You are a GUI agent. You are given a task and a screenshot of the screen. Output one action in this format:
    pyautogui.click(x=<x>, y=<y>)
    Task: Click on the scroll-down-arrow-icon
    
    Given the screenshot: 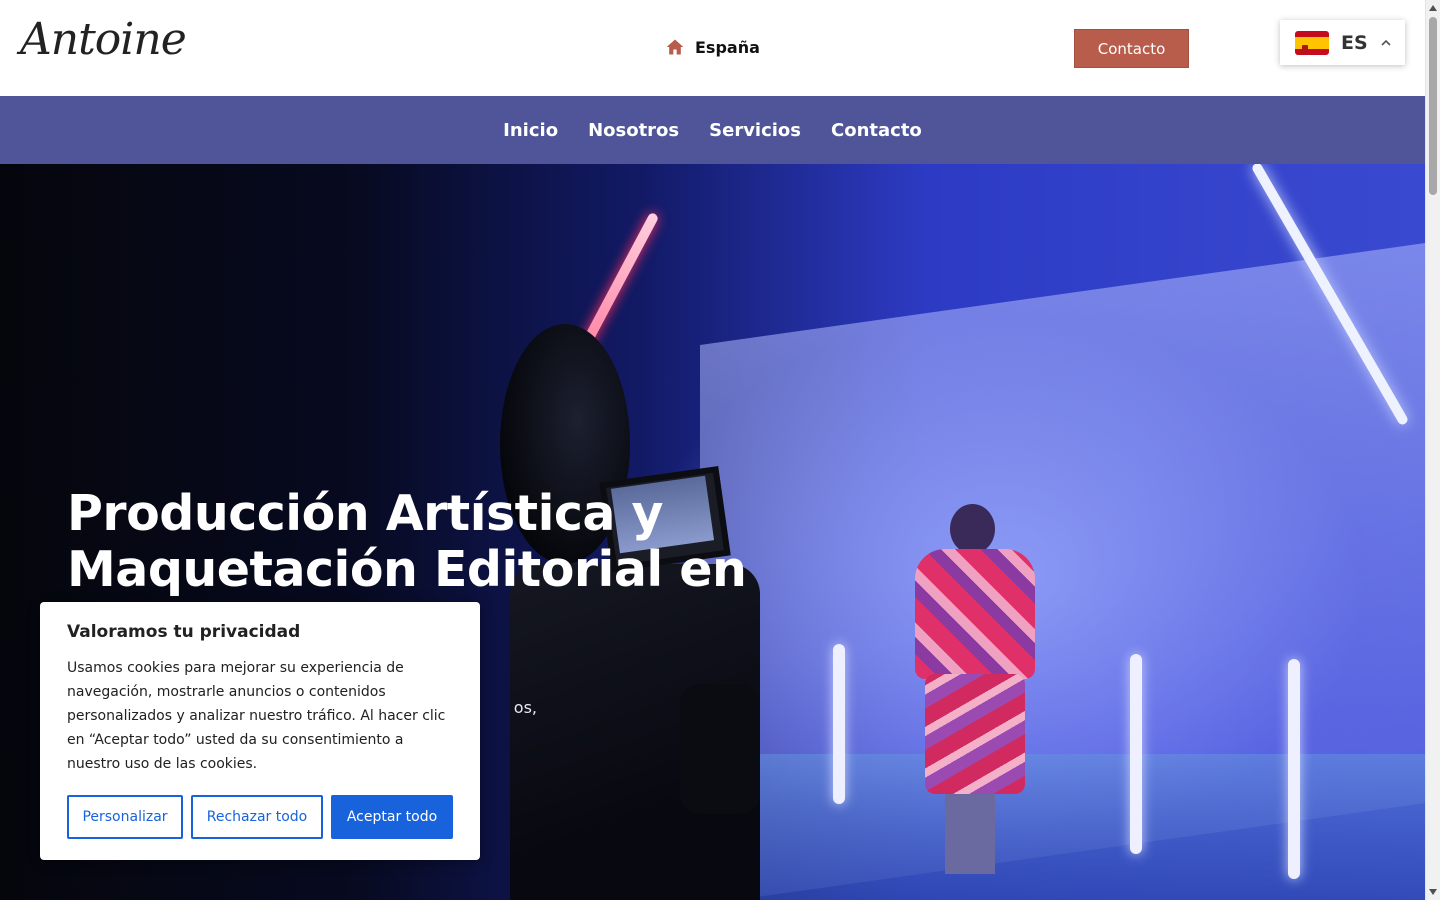 What is the action you would take?
    pyautogui.click(x=1433, y=892)
    